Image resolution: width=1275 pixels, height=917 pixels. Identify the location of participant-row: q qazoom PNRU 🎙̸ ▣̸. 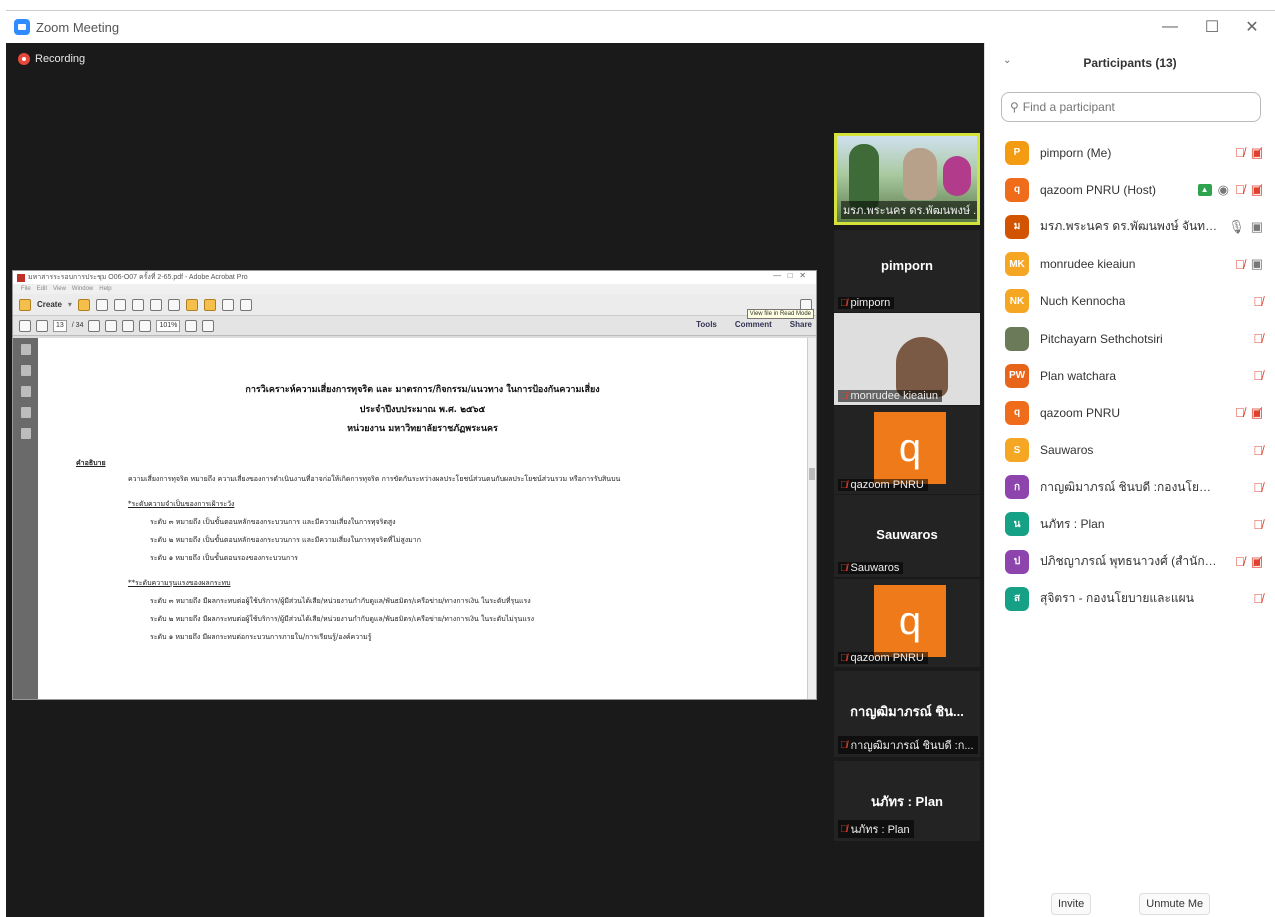
(1130, 412).